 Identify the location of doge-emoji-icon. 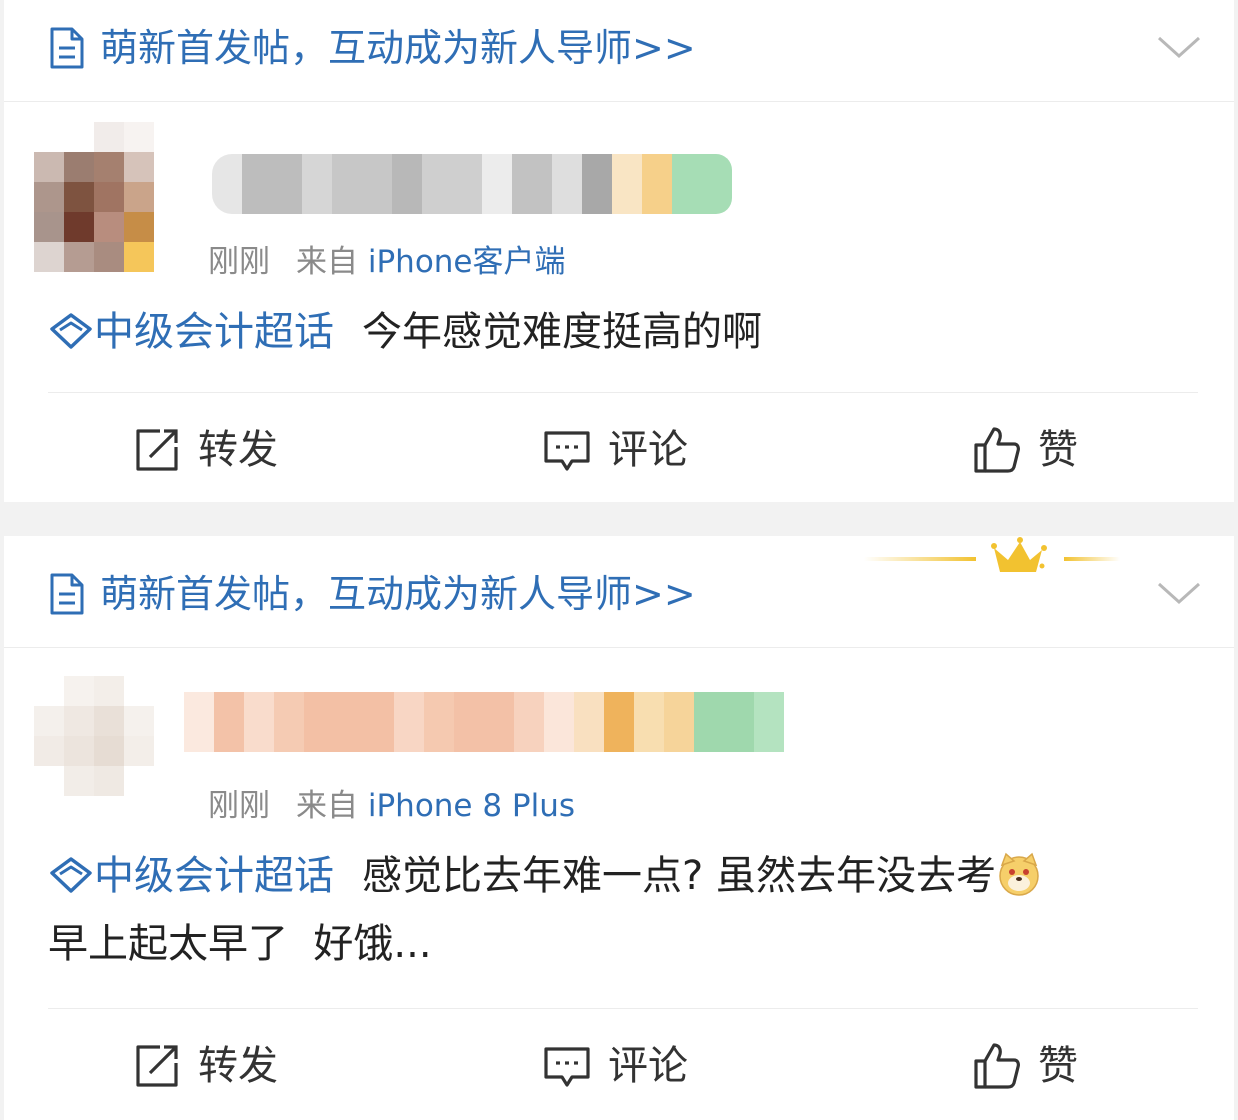
(1019, 874).